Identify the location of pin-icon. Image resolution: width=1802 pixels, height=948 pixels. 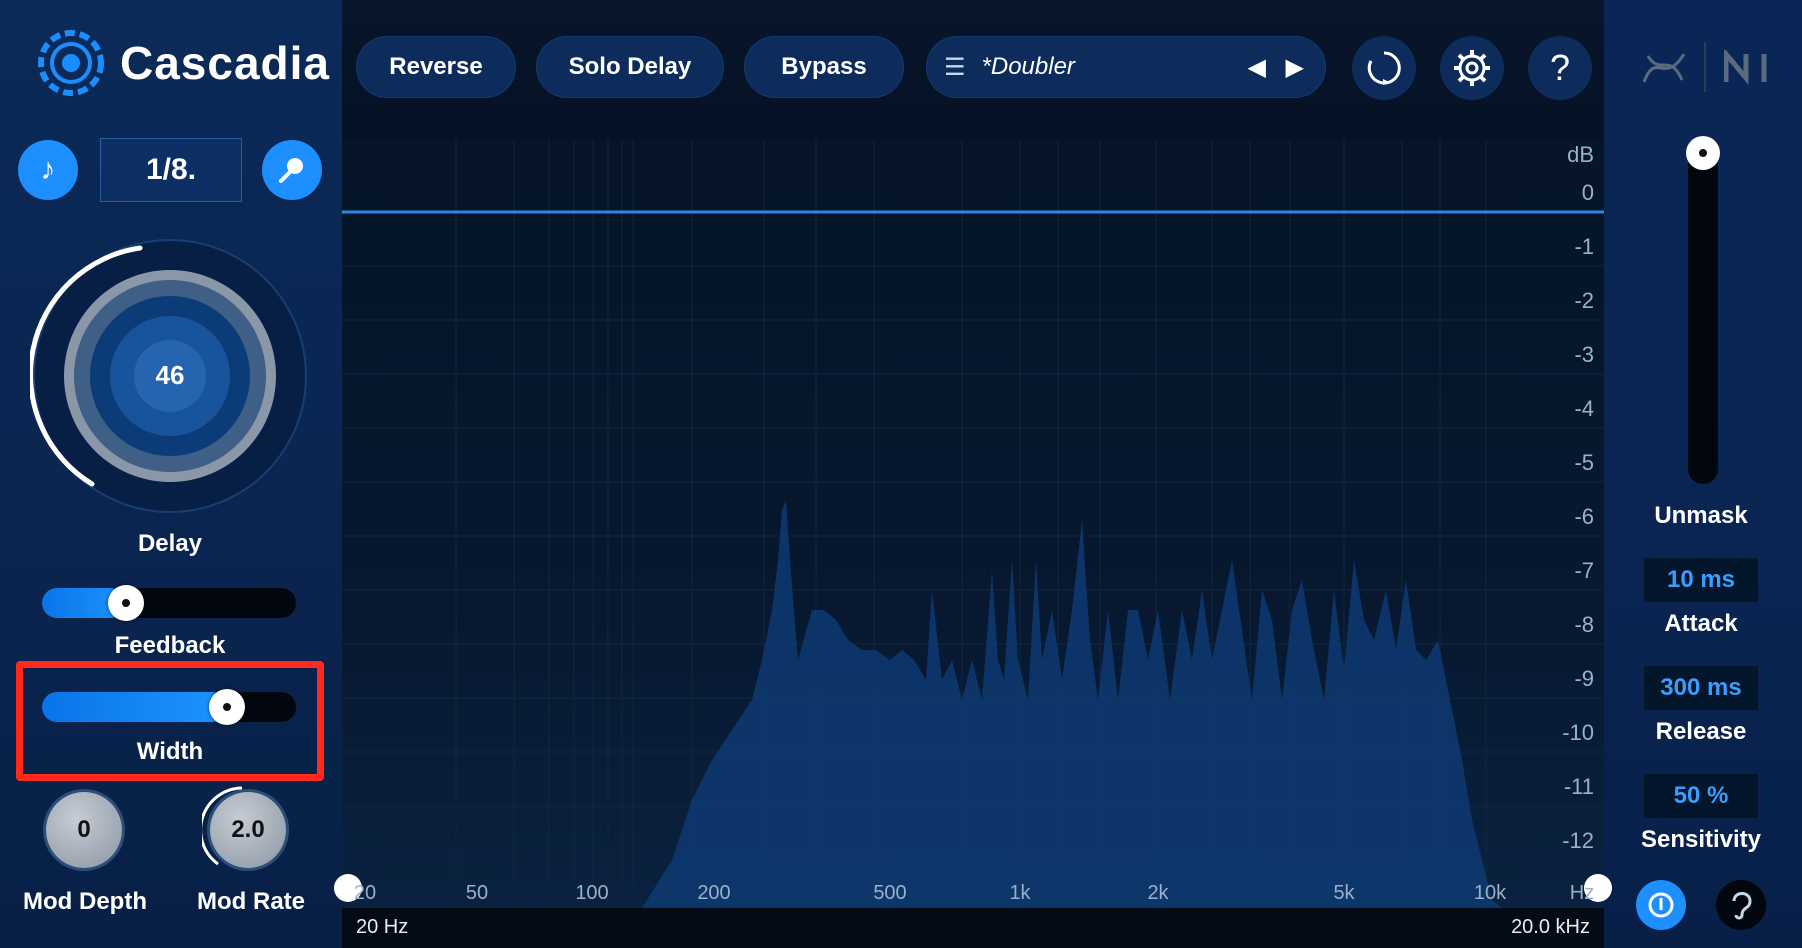
(292, 170).